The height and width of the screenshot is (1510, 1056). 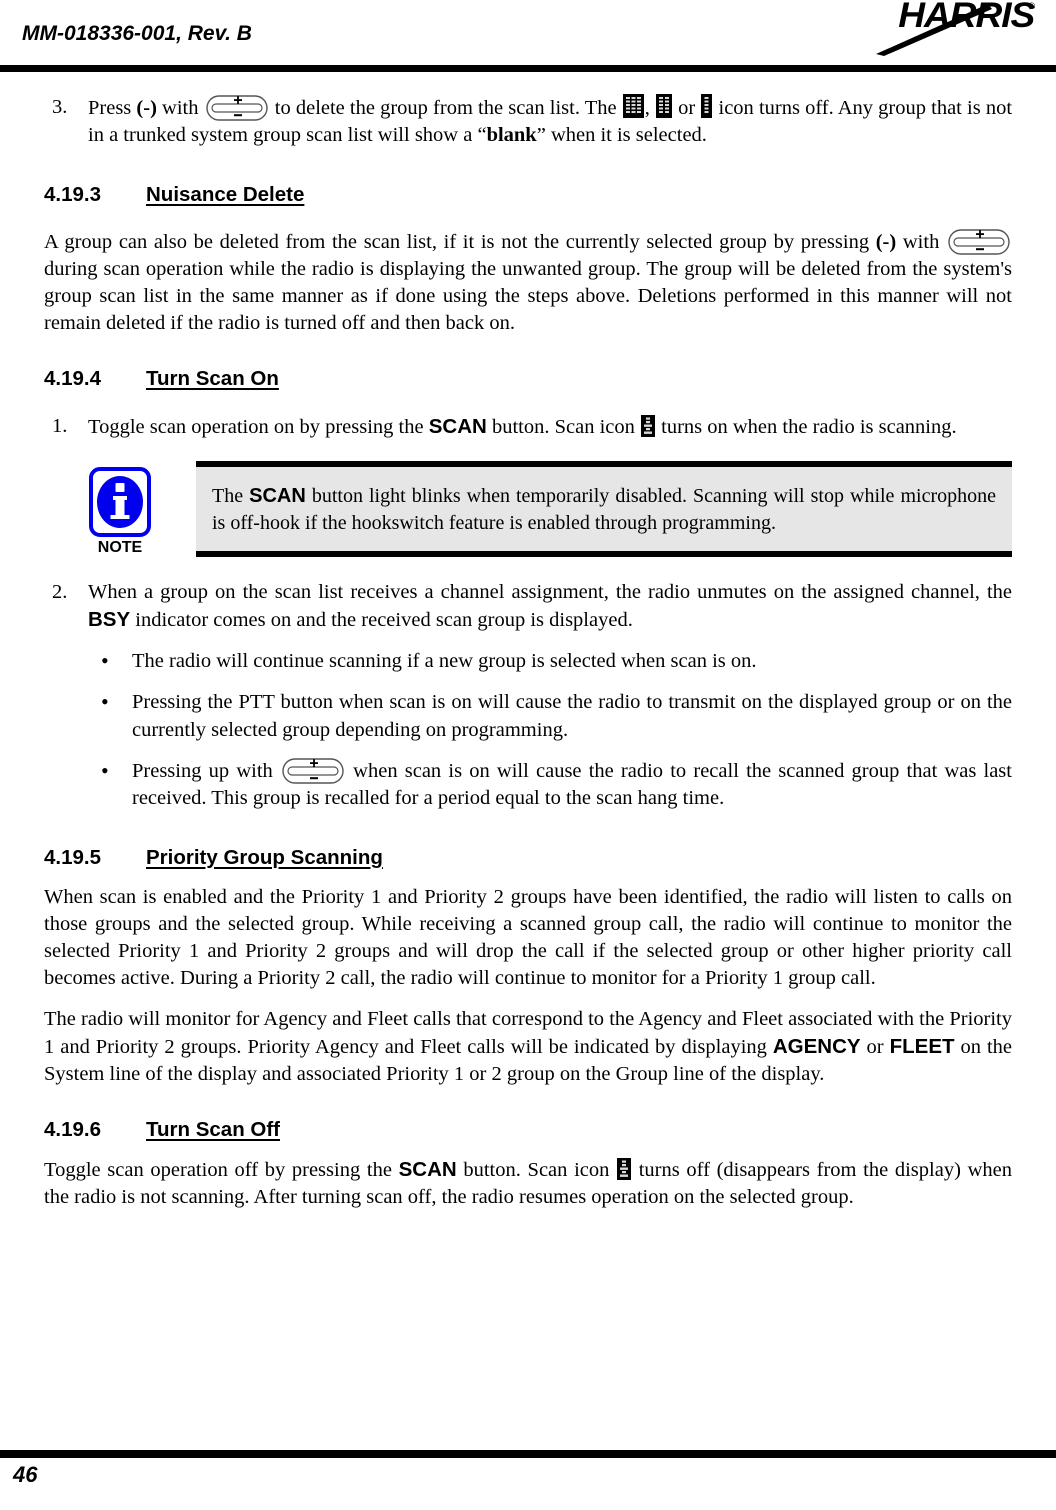 What do you see at coordinates (806, 427) in the screenshot?
I see `step1-text-c: turns on when the radio is scanning.` at bounding box center [806, 427].